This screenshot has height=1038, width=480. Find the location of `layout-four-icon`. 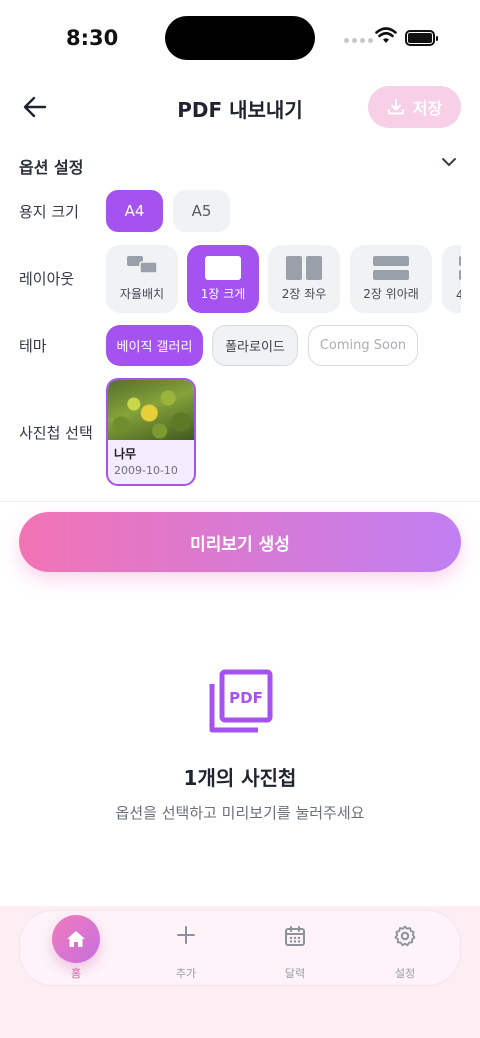

layout-four-icon is located at coordinates (460, 268).